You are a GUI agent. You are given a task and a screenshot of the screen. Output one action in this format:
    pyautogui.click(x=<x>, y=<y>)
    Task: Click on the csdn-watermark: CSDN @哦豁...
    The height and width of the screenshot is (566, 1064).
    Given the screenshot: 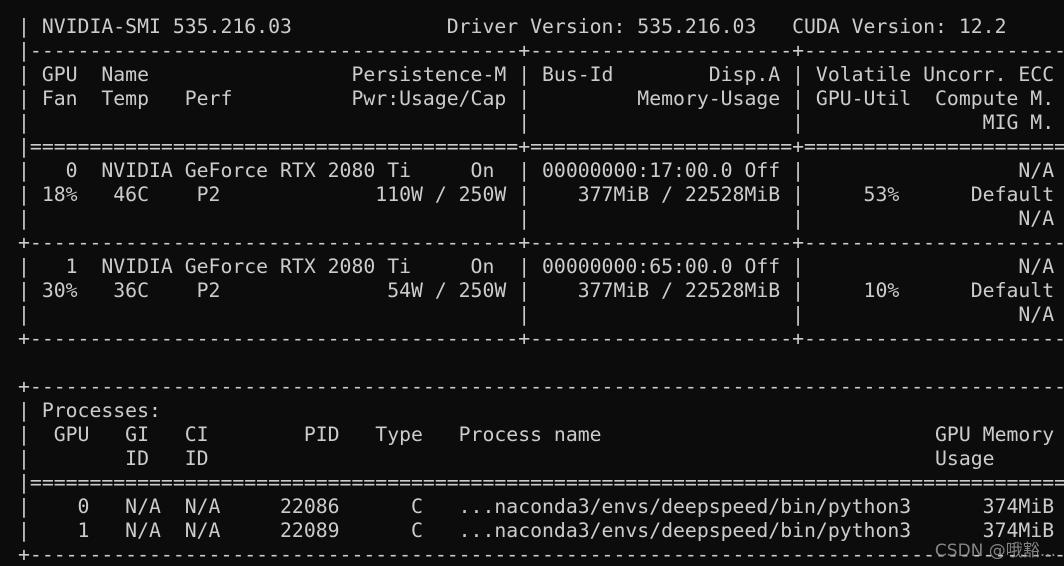 What is the action you would take?
    pyautogui.click(x=995, y=551)
    